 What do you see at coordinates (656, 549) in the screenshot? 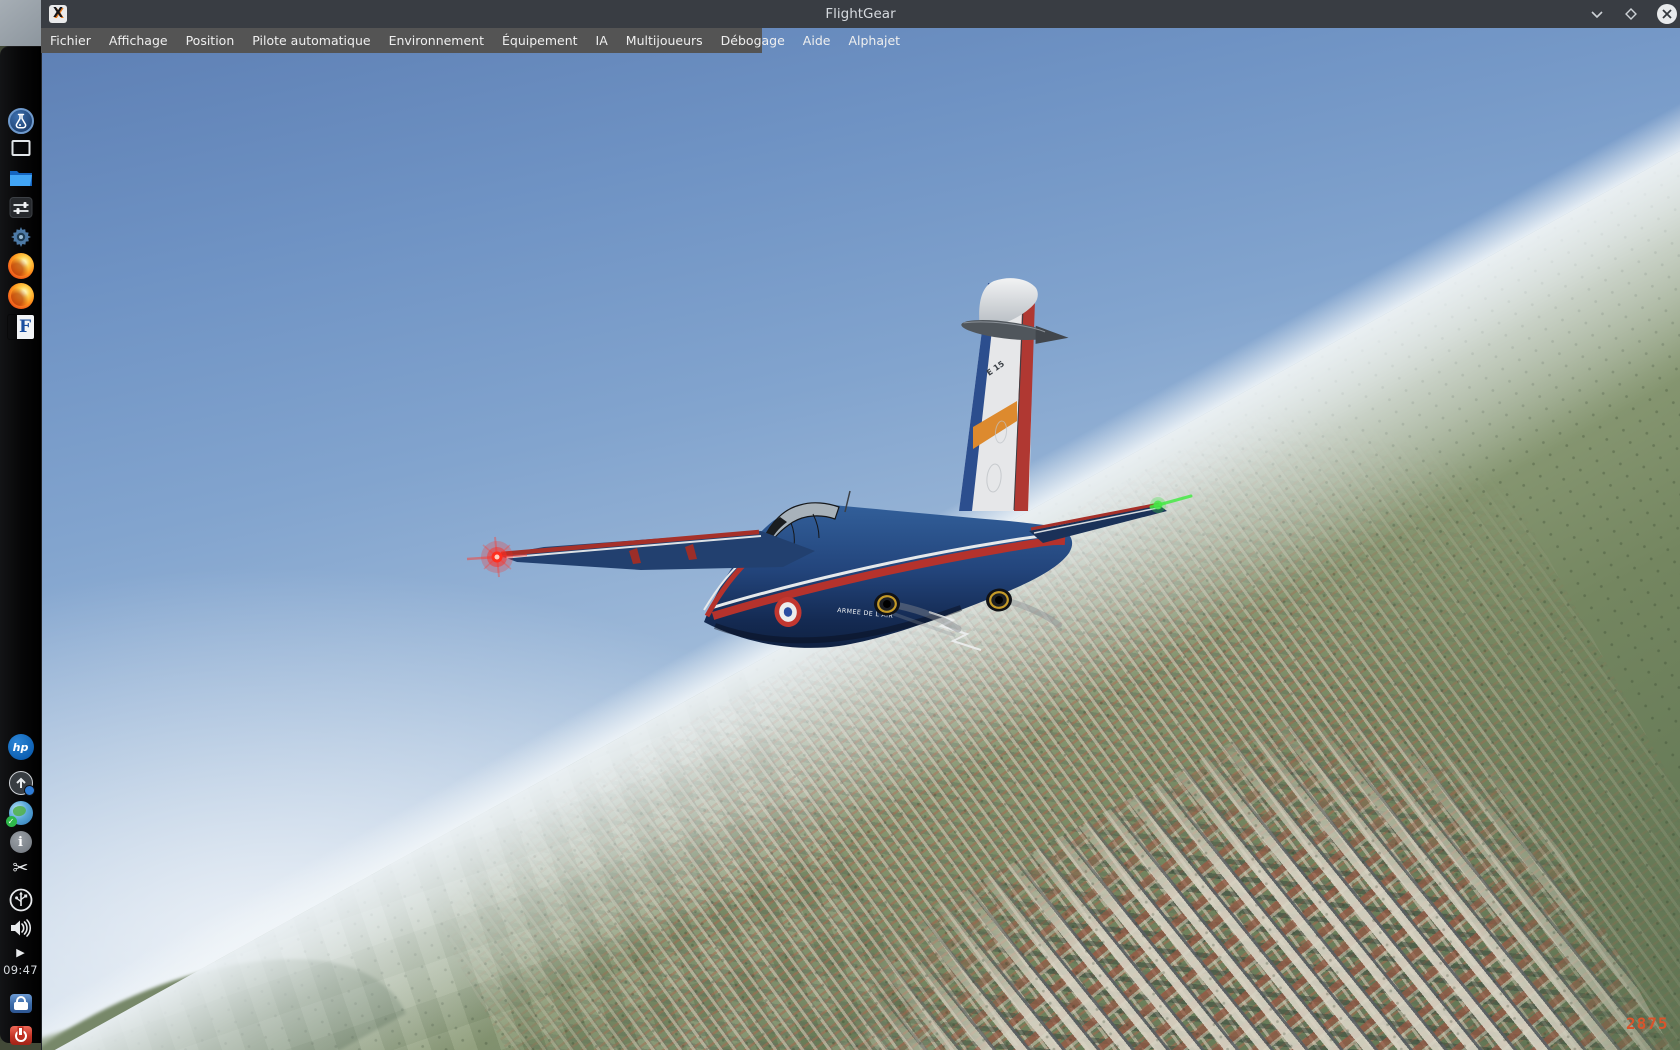
I see `left-wing` at bounding box center [656, 549].